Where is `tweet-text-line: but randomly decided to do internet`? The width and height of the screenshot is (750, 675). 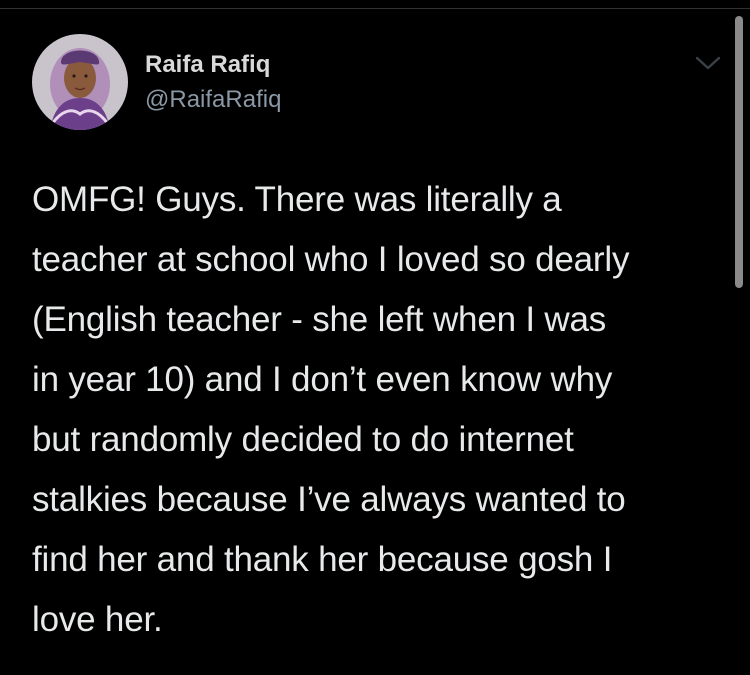 tweet-text-line: but randomly decided to do internet is located at coordinates (303, 439).